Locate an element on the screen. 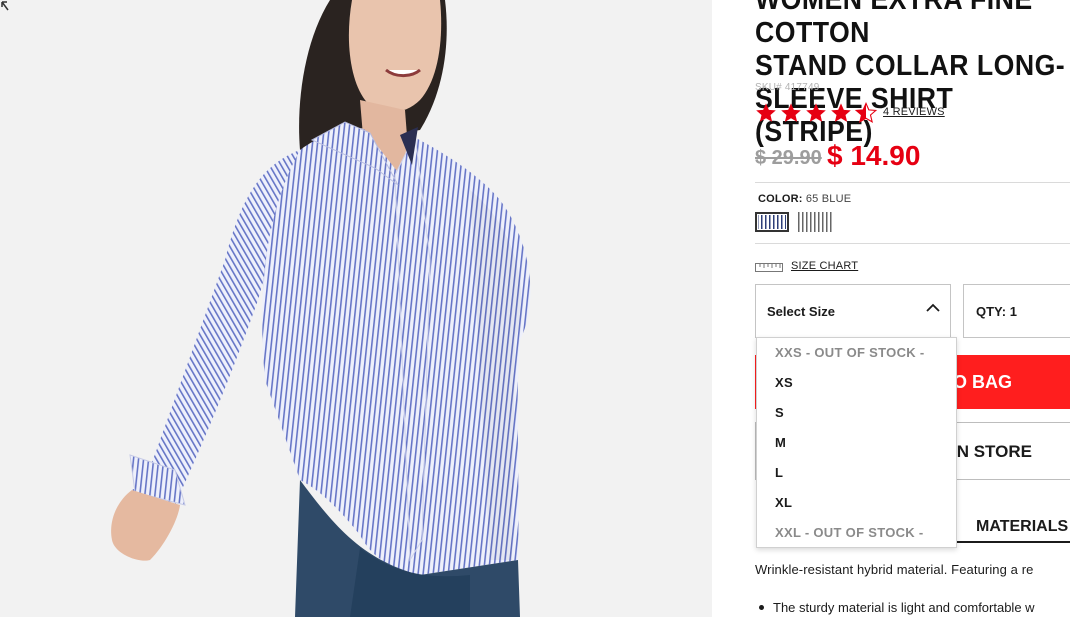 Image resolution: width=1070 pixels, height=617 pixels. half-star-icon is located at coordinates (866, 113).